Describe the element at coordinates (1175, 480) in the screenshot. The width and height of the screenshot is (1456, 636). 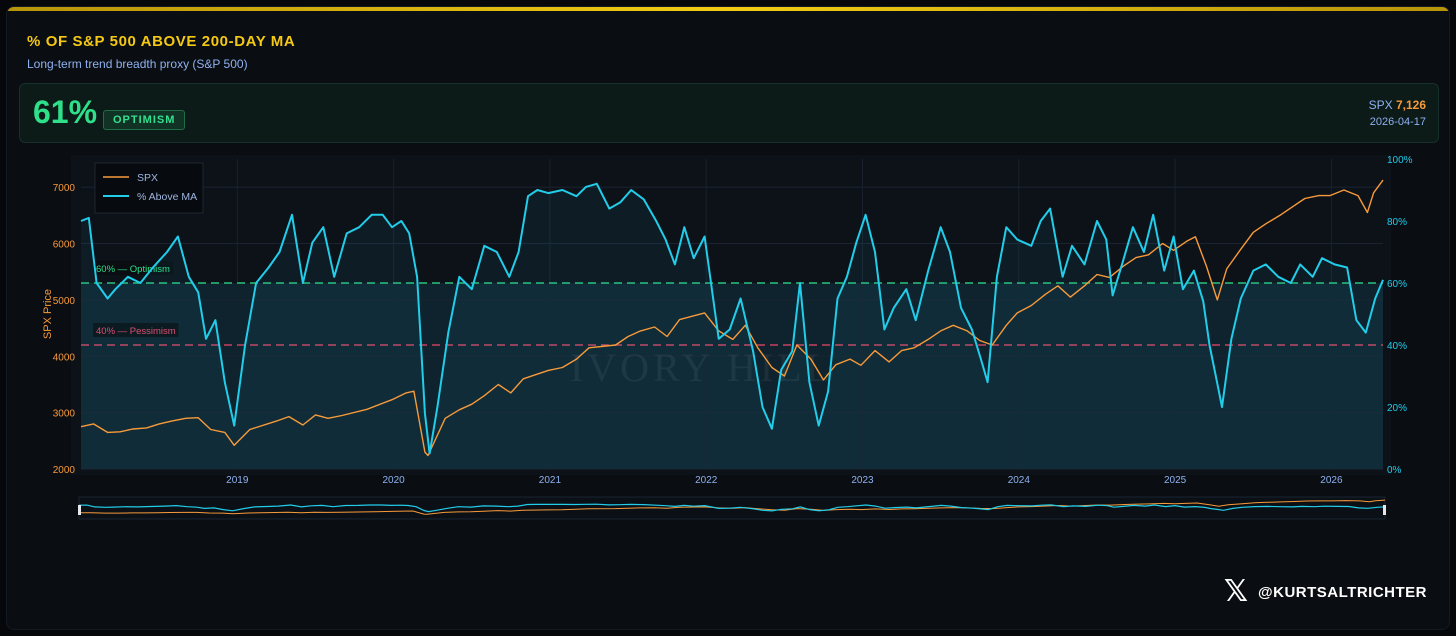
I see `x-tick: 2025` at that location.